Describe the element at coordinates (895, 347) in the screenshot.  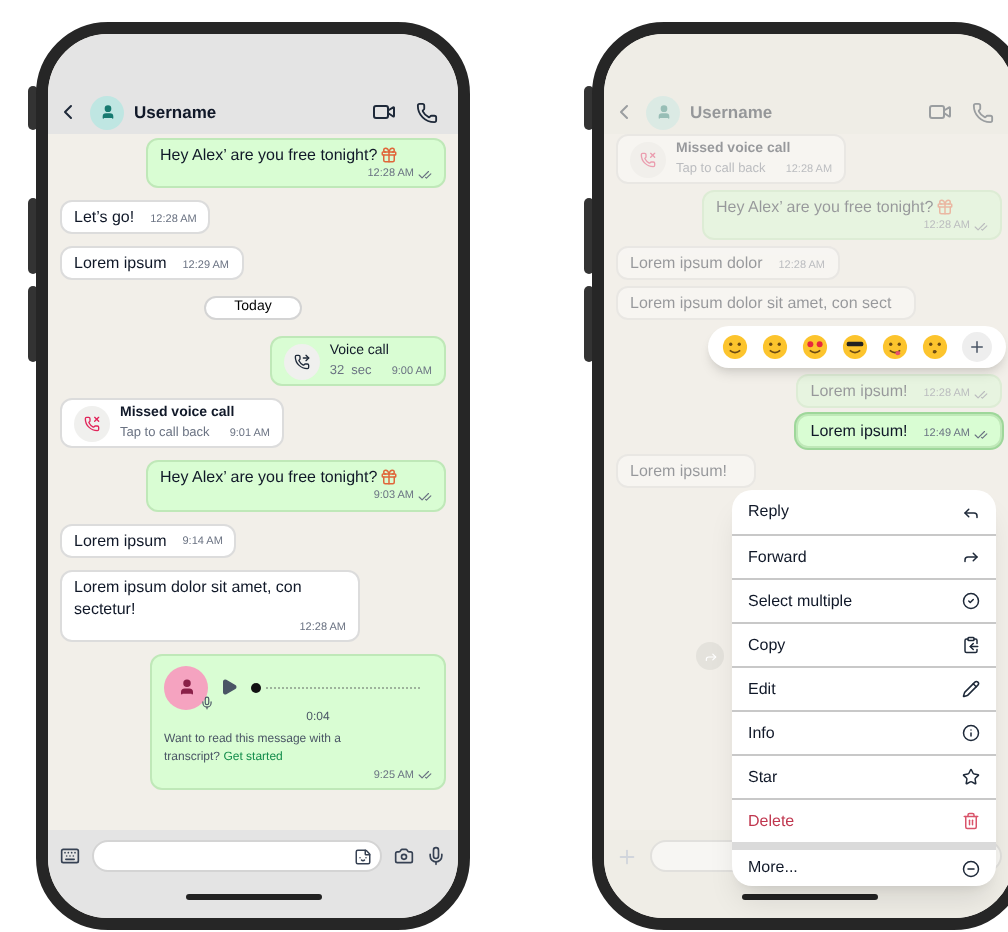
I see `tongue-face-icon` at that location.